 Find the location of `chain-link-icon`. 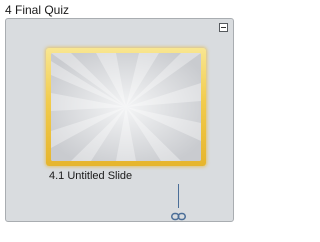

chain-link-icon is located at coordinates (178, 214).